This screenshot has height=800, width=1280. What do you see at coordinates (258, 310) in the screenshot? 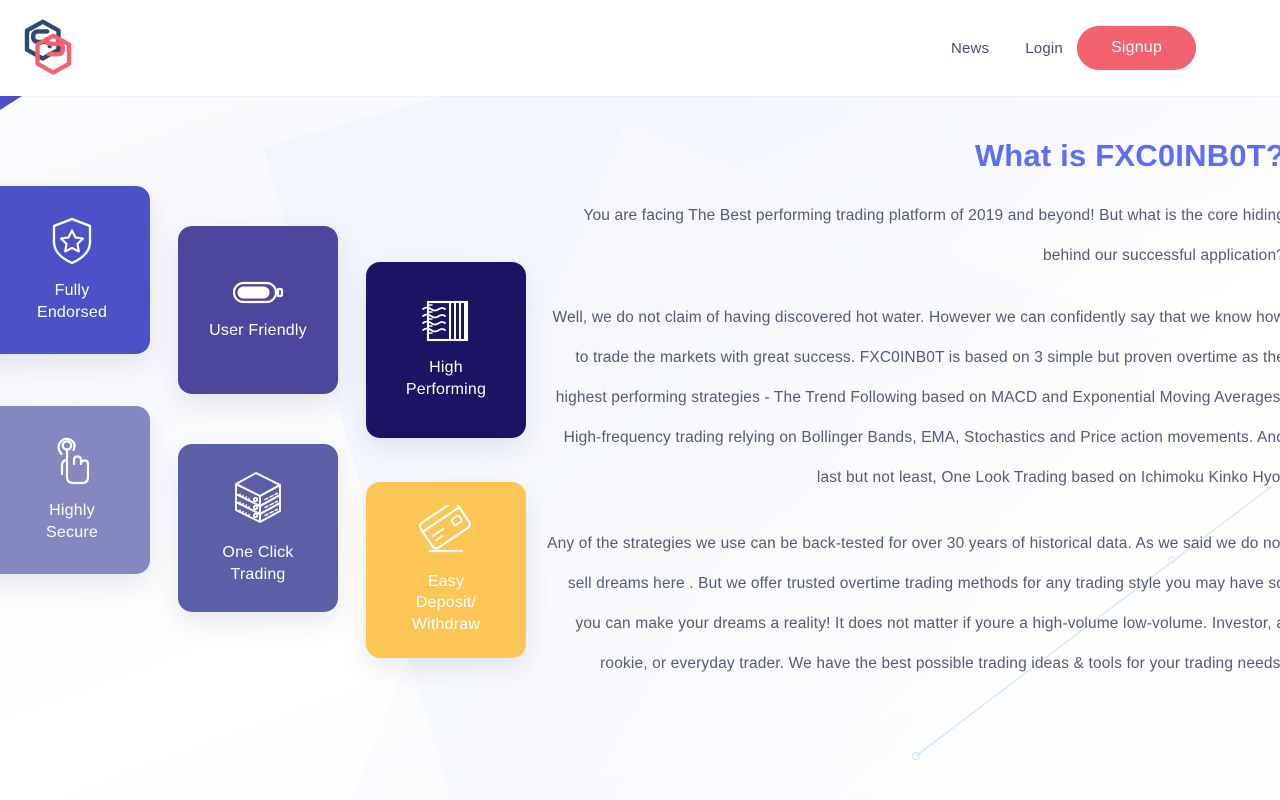
I see `feature-card-user-friendly: User Friendly` at bounding box center [258, 310].